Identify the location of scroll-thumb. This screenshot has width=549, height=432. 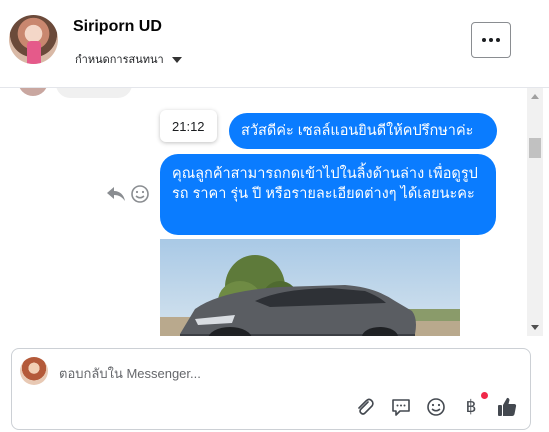
(535, 148).